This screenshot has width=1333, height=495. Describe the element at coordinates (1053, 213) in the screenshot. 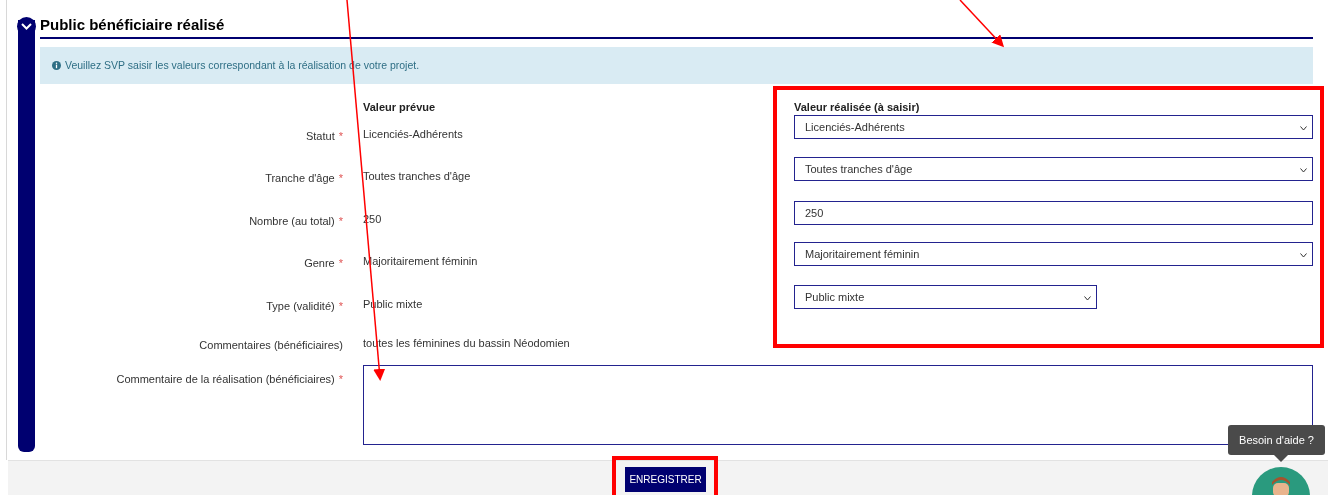

I see `input-field: 250` at that location.